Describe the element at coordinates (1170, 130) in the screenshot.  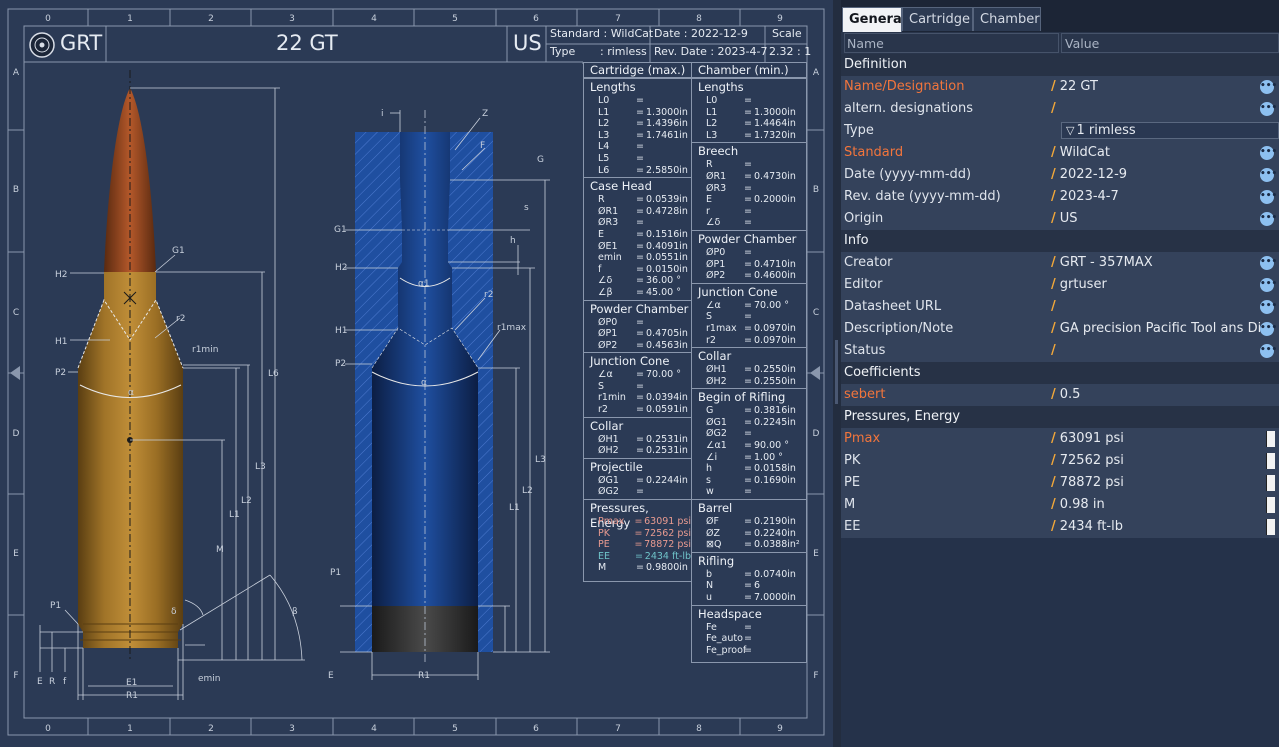
I see `type-dropdown: ▽ 1 rimless` at that location.